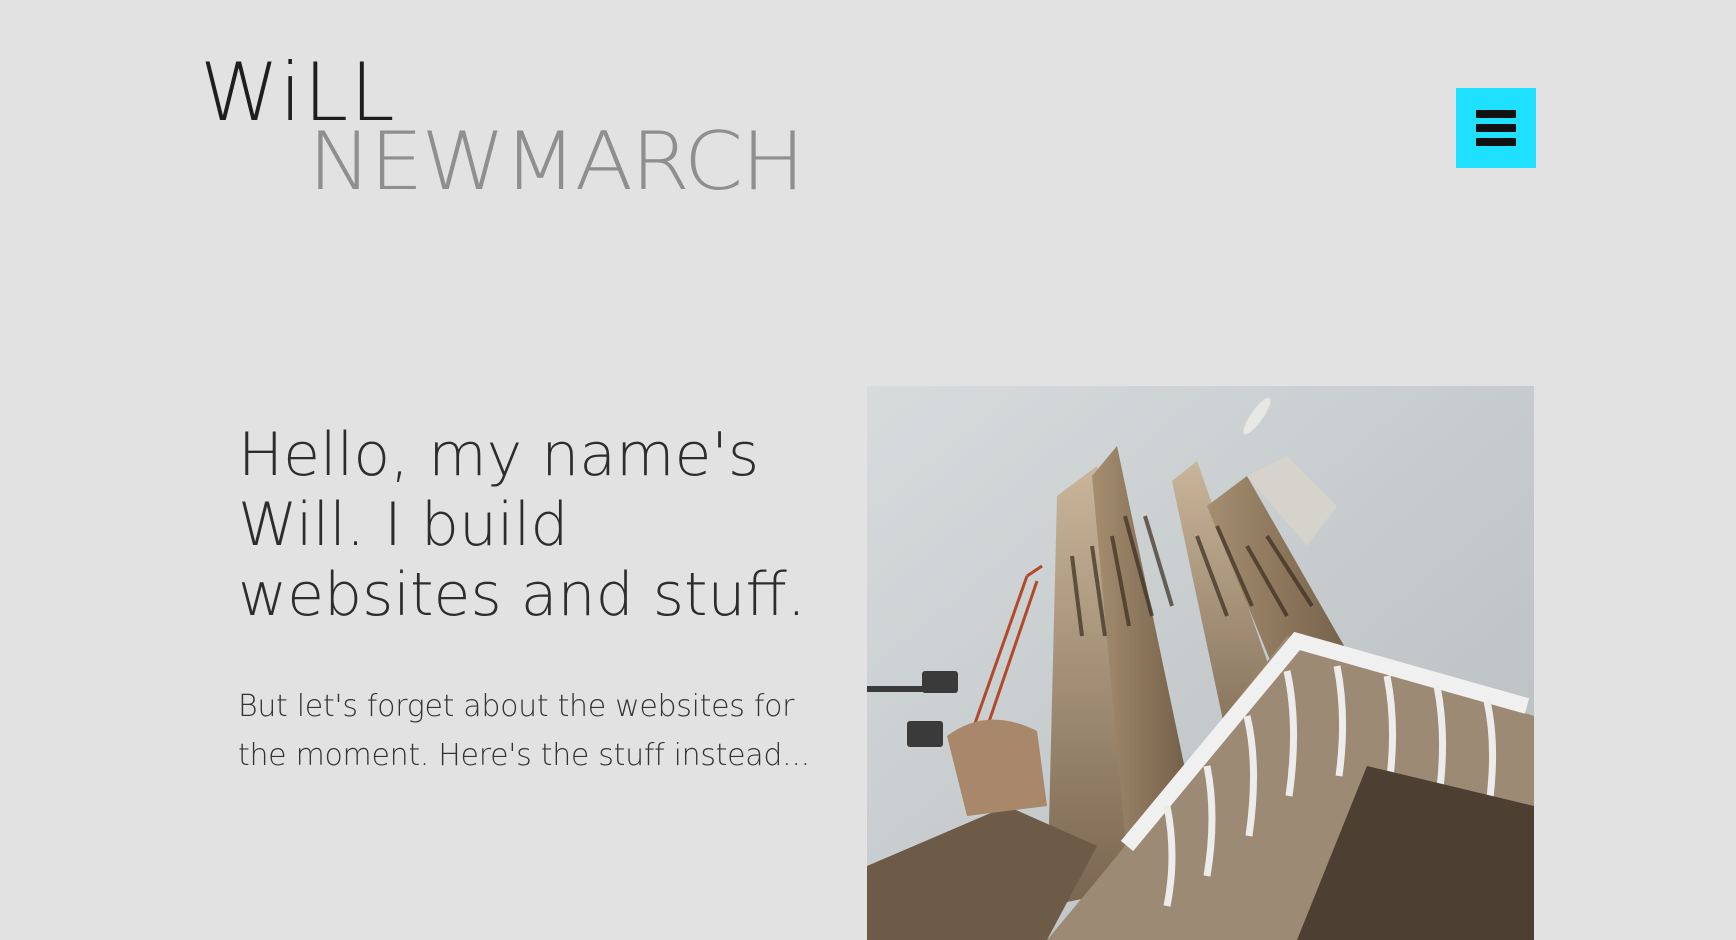  I want to click on hamburger-icon, so click(1496, 128).